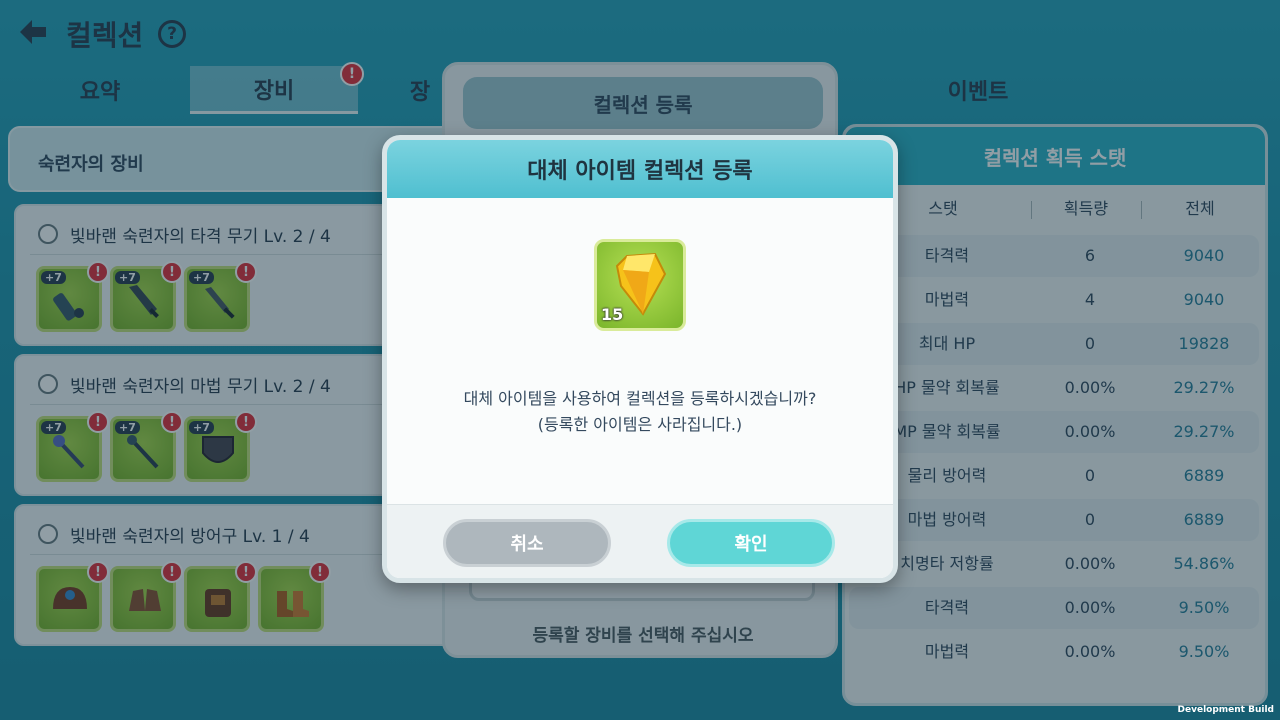 The width and height of the screenshot is (1280, 720). I want to click on dialog-message-line: (등록한 아이템은 사라집니다.), so click(640, 424).